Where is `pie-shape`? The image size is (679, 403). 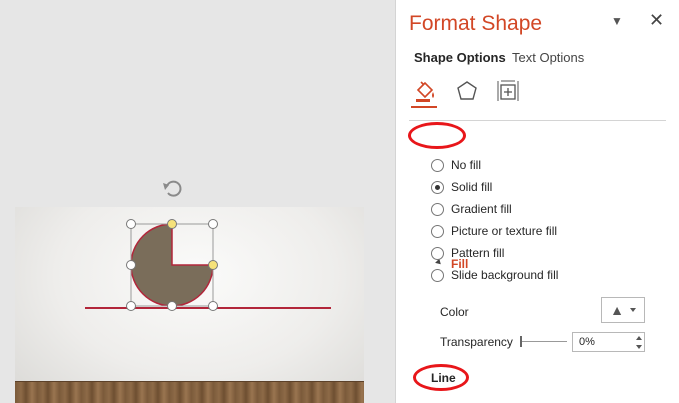 pie-shape is located at coordinates (172, 265).